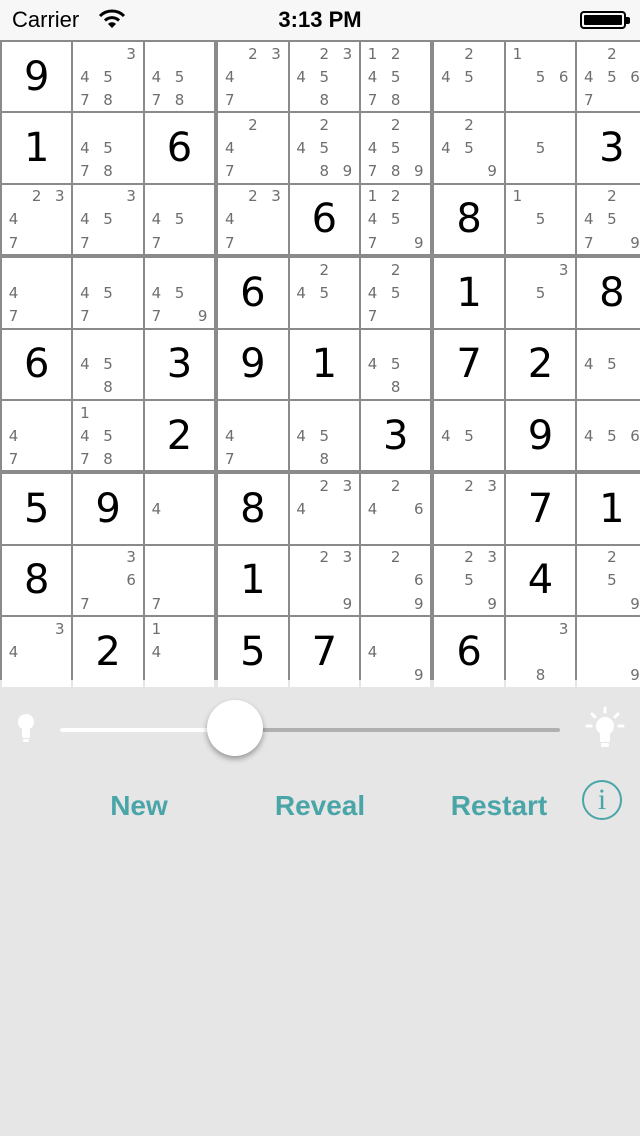 This screenshot has width=640, height=1136. What do you see at coordinates (396, 293) in the screenshot?
I see `sudoku-cell-r4c6: 2457` at bounding box center [396, 293].